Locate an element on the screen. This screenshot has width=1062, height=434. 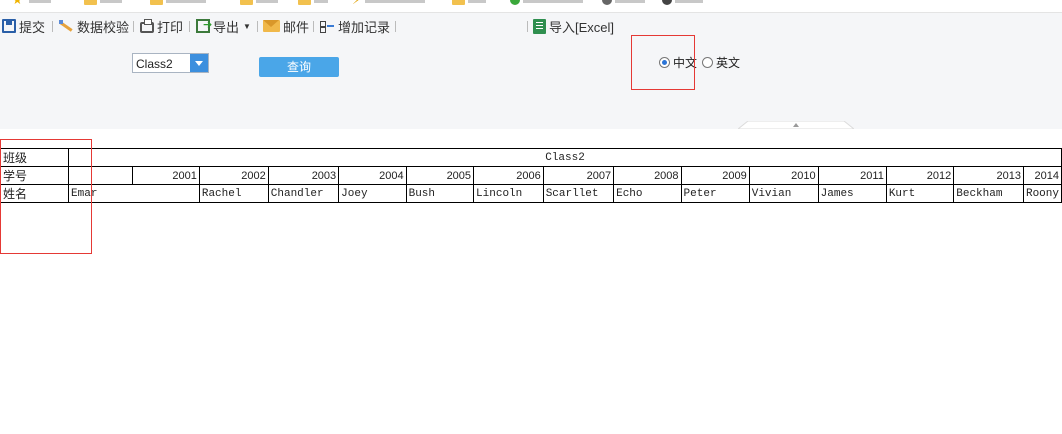
validate-button: 数据校验 is located at coordinates (93, 26).